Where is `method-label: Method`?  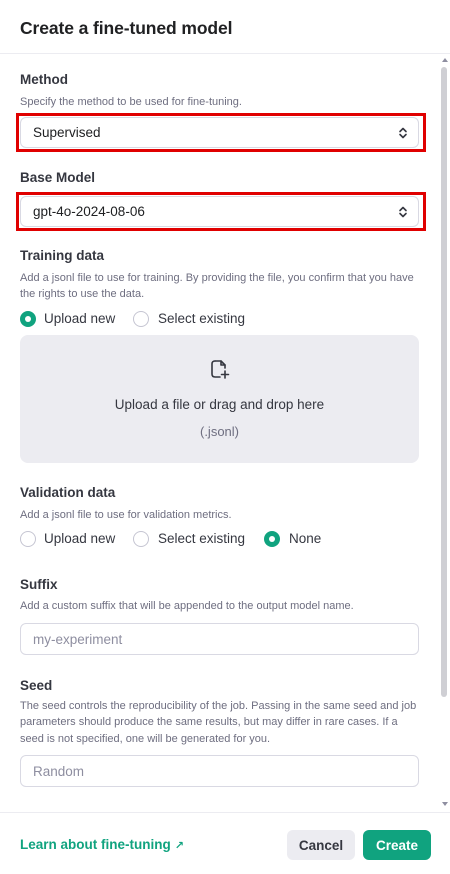
method-label: Method is located at coordinates (44, 79).